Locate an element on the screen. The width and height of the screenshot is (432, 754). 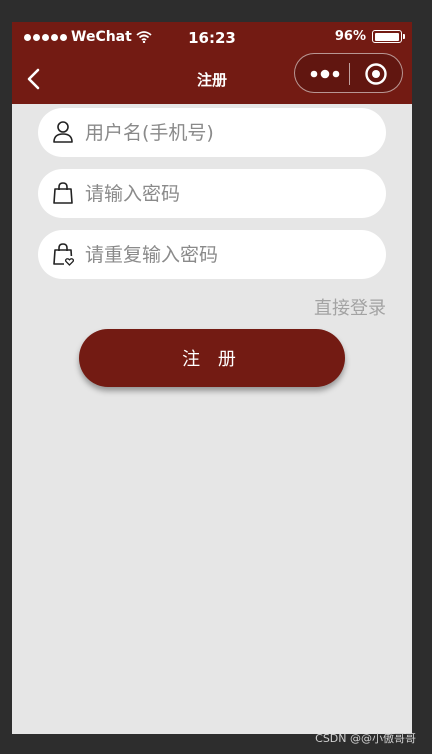
battery-icon is located at coordinates (388, 36).